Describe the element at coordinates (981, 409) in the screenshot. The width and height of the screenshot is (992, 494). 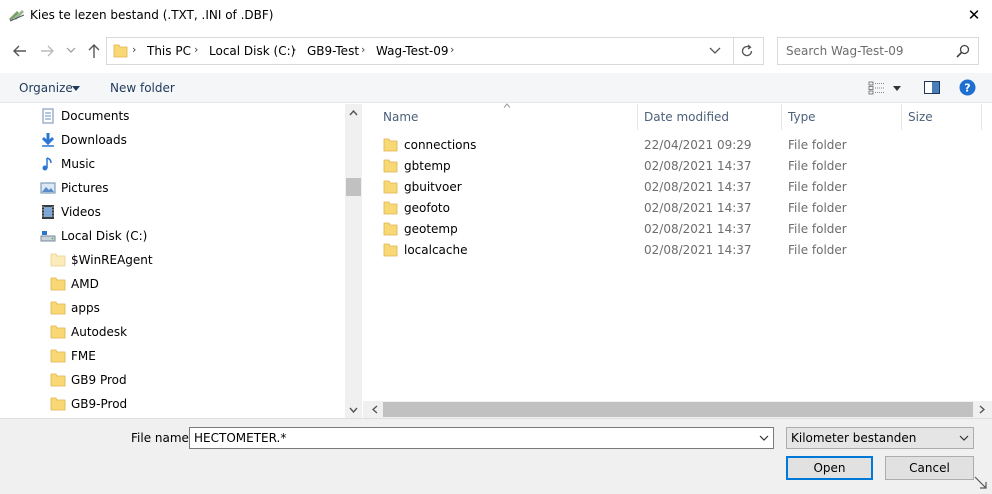
I see `scroll-right-icon` at that location.